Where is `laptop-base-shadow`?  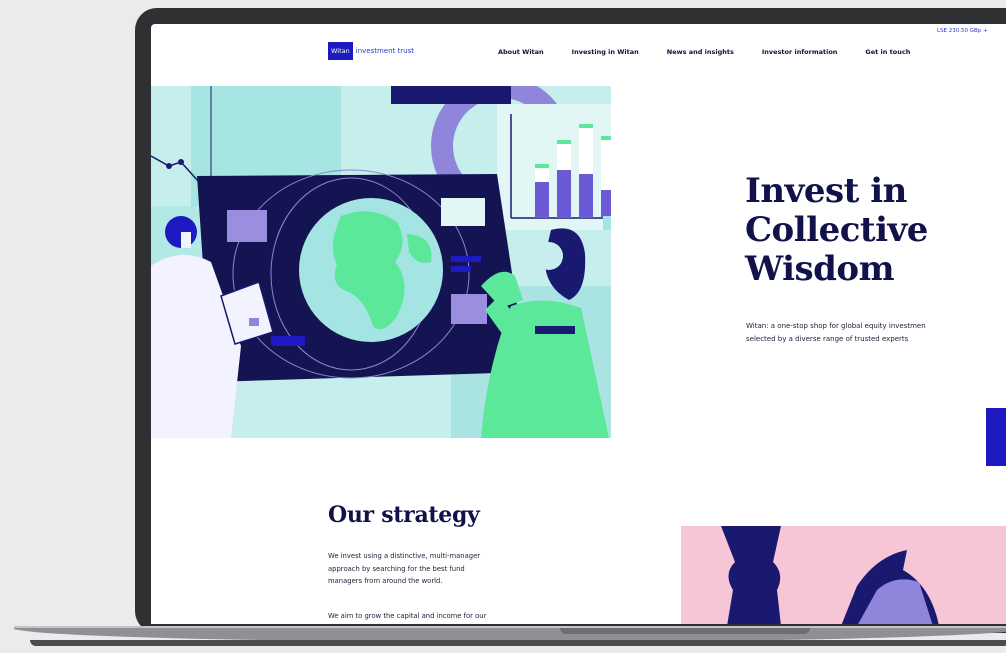
laptop-base-shadow is located at coordinates (518, 643).